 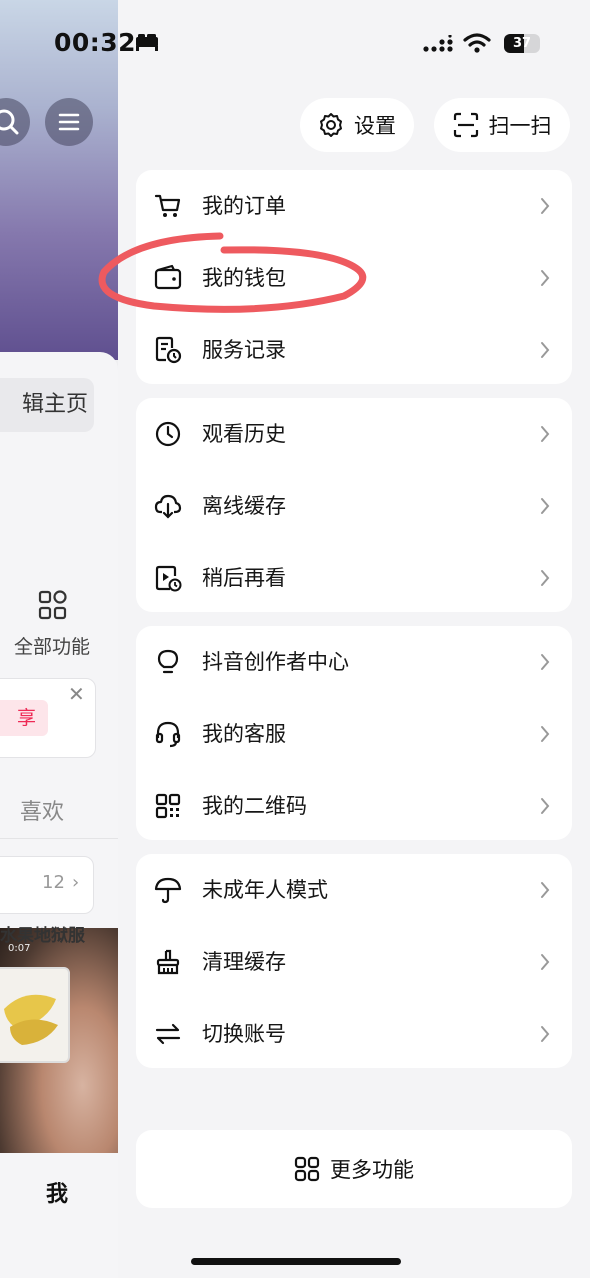 I want to click on menu-item-label: 未成年人模式, so click(x=265, y=890).